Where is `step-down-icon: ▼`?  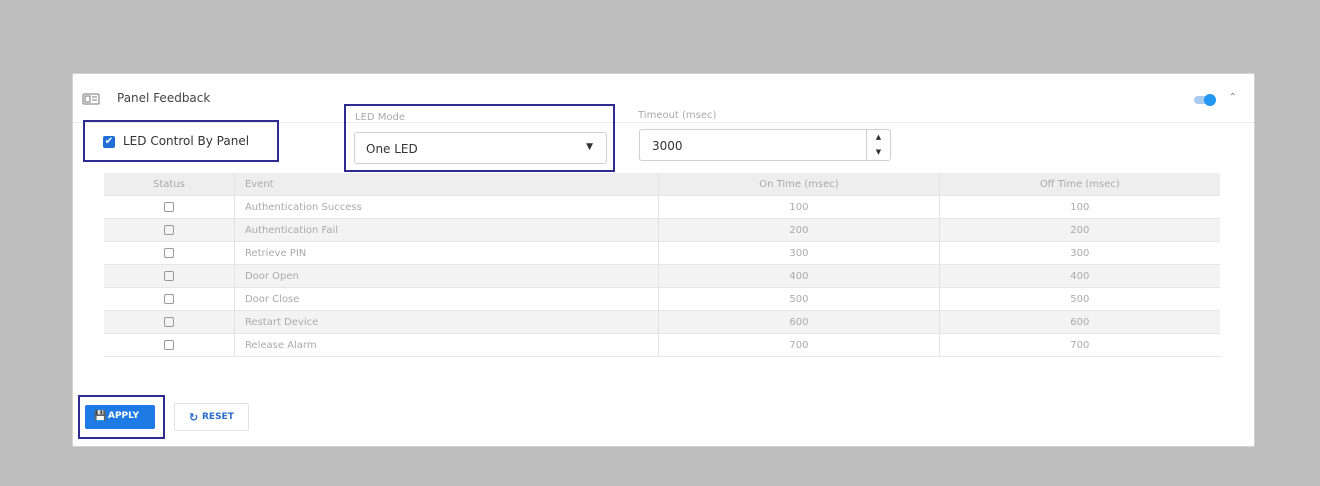 step-down-icon: ▼ is located at coordinates (878, 152).